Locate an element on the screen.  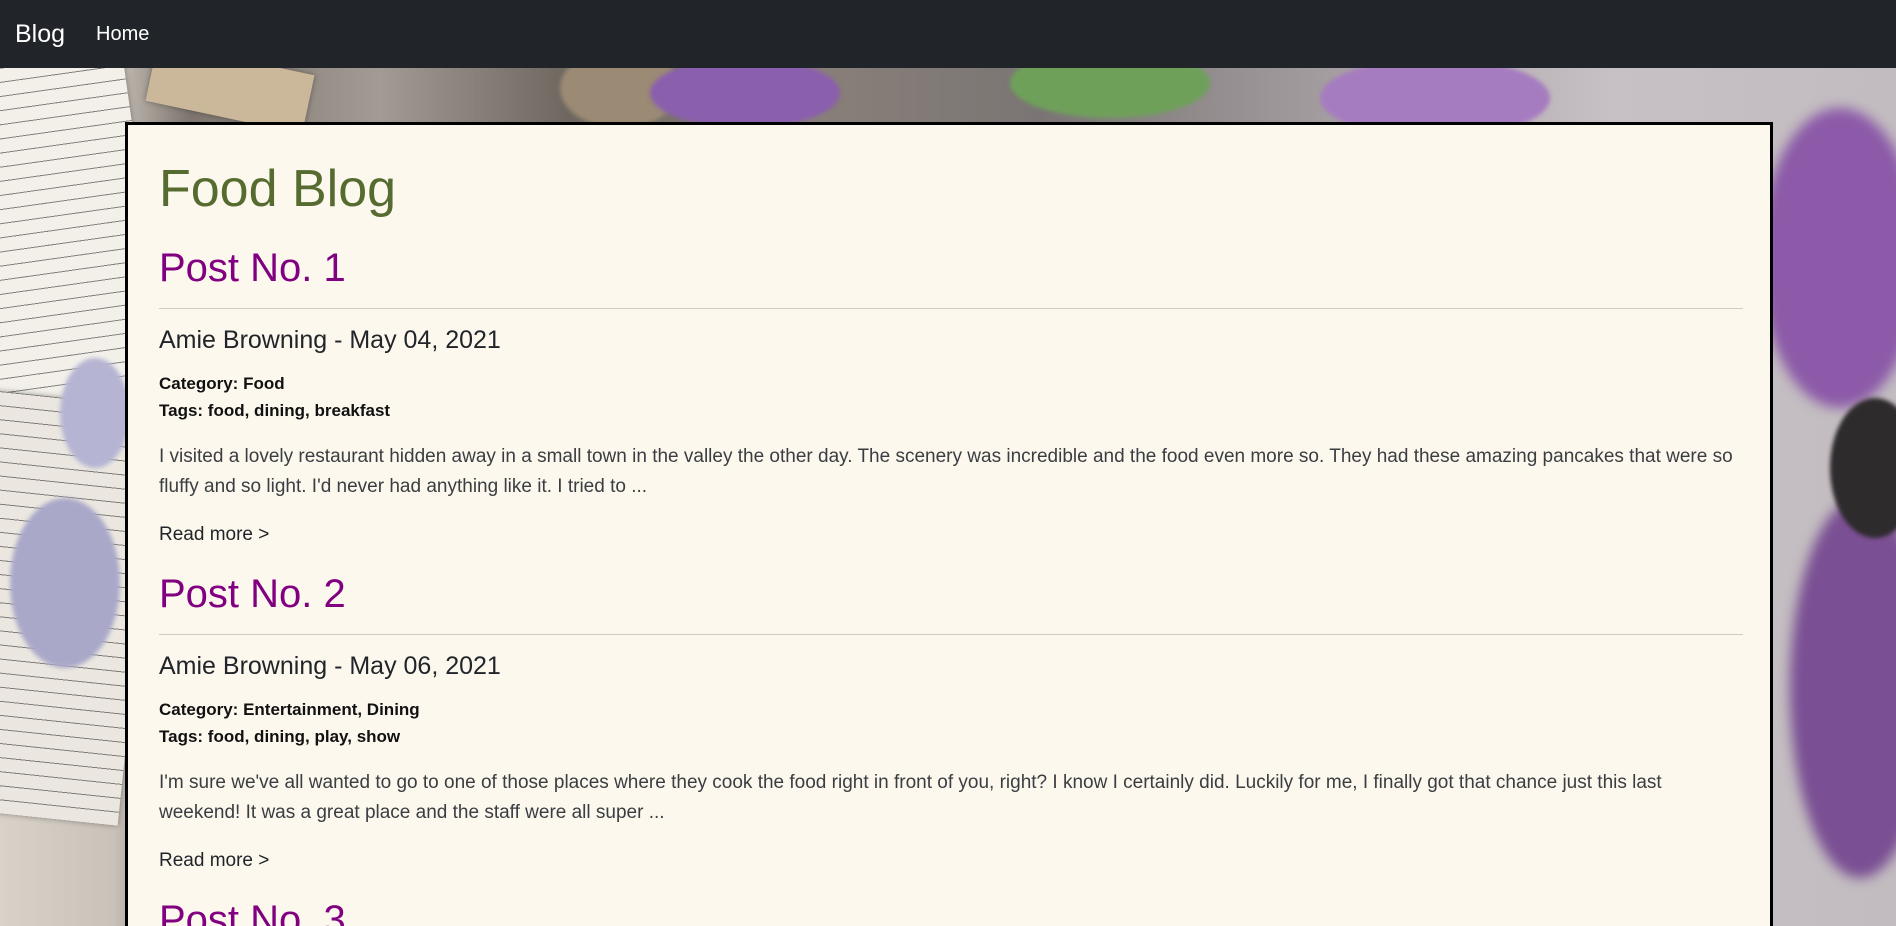
page-title: Food Blog is located at coordinates (278, 189).